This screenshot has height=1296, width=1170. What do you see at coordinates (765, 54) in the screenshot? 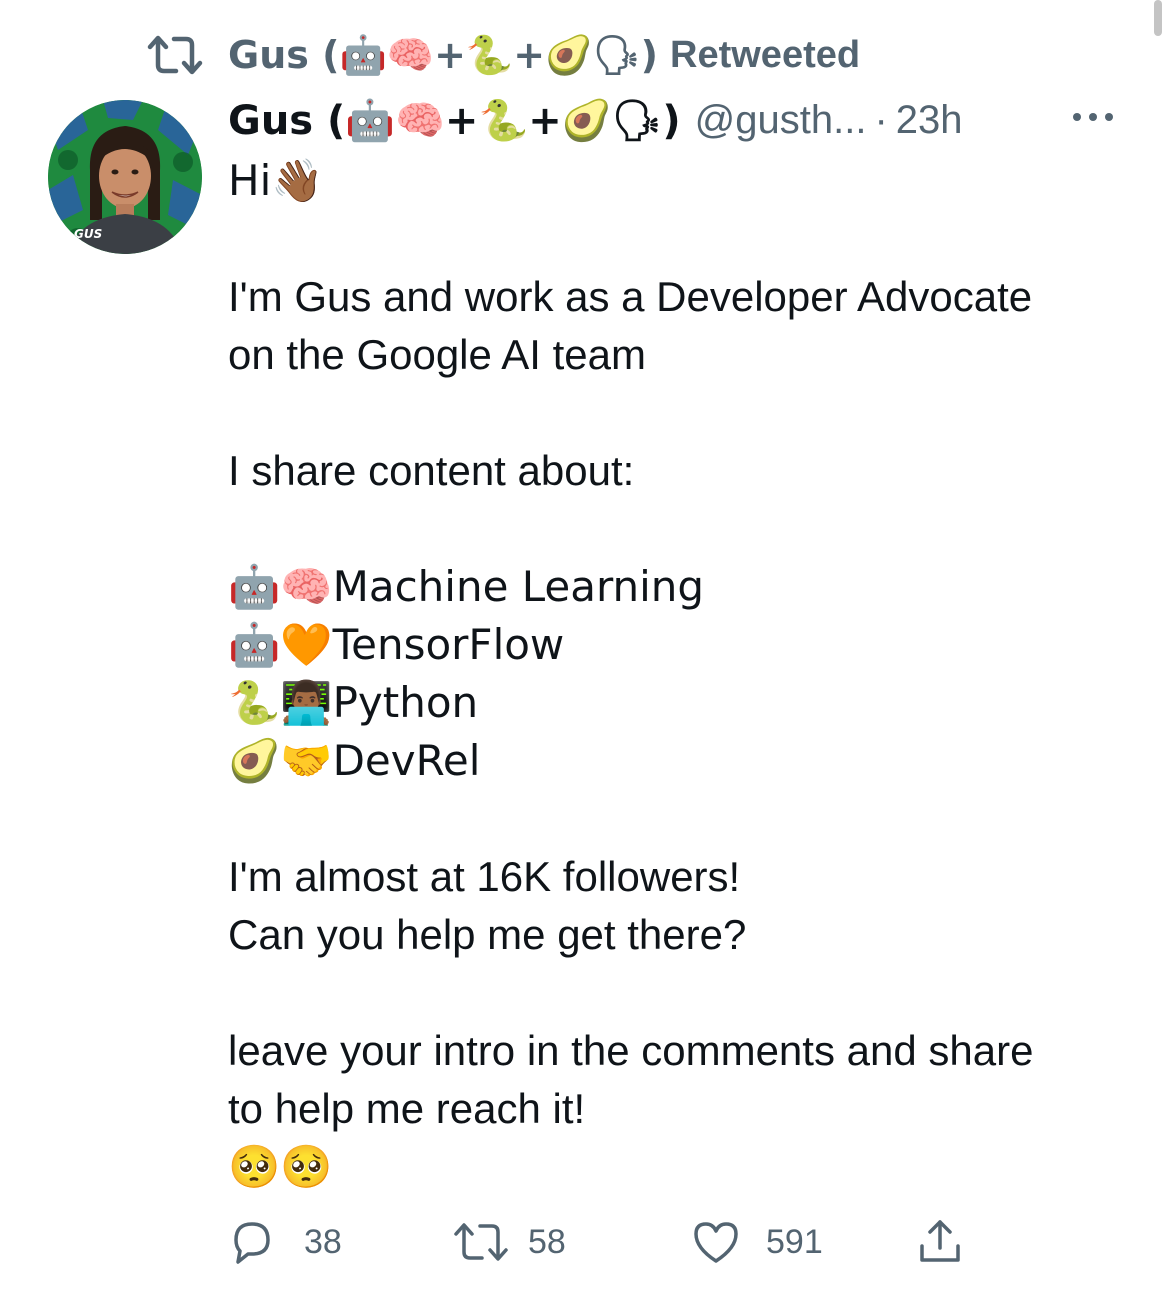
I see `retweeted-label: Retweeted` at bounding box center [765, 54].